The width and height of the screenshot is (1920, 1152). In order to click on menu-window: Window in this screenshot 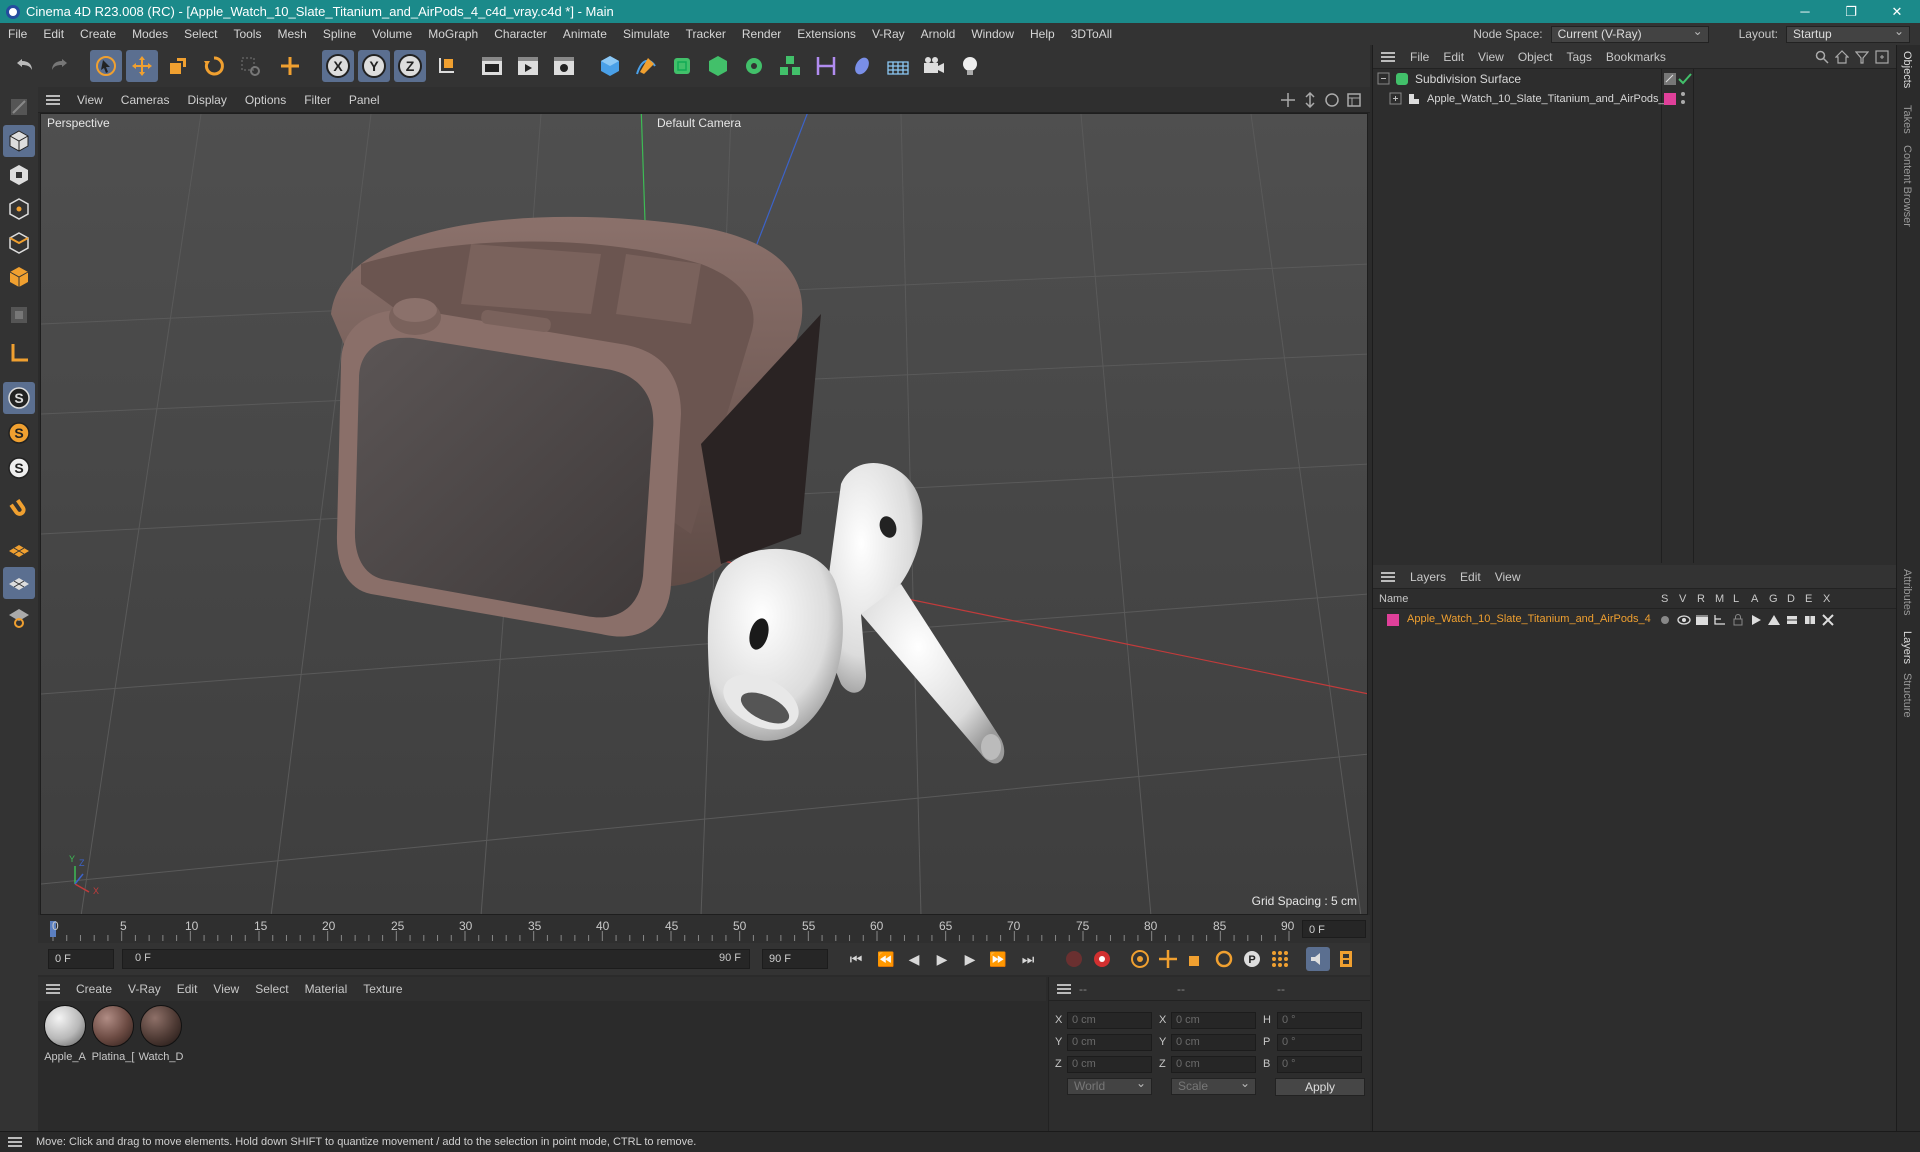, I will do `click(992, 34)`.